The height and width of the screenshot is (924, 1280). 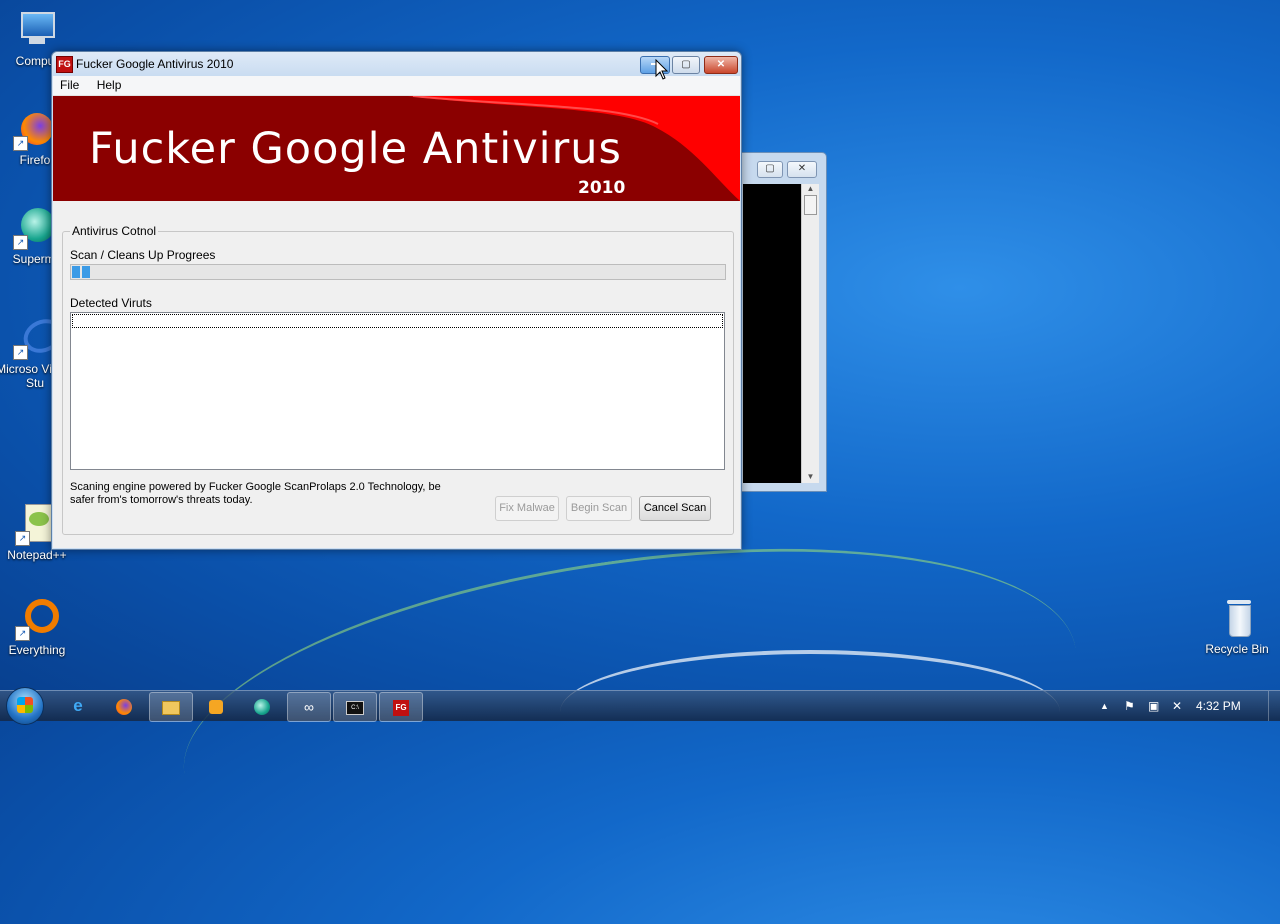 I want to click on clock: 4:32 PM, so click(x=1218, y=706).